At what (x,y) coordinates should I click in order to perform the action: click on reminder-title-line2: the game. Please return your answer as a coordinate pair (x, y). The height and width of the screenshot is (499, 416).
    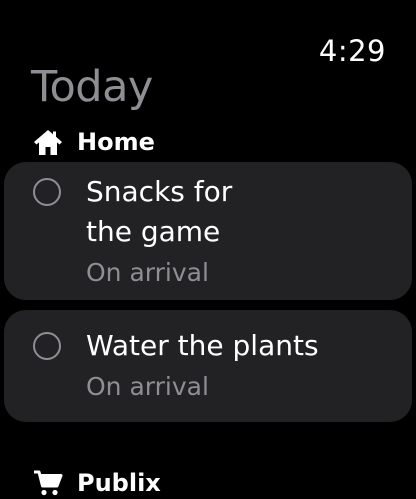
    Looking at the image, I should click on (153, 231).